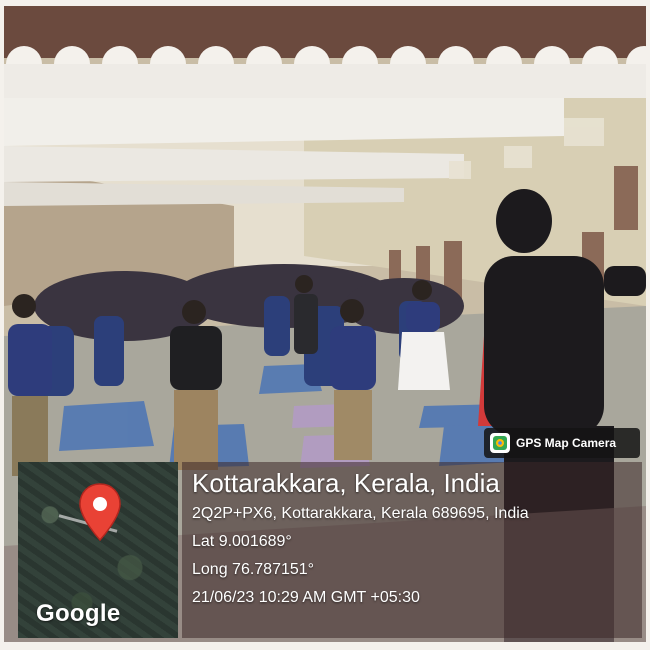 This screenshot has height=650, width=650. Describe the element at coordinates (346, 483) in the screenshot. I see `city-title: Kottarakkara, Kerala, India` at that location.